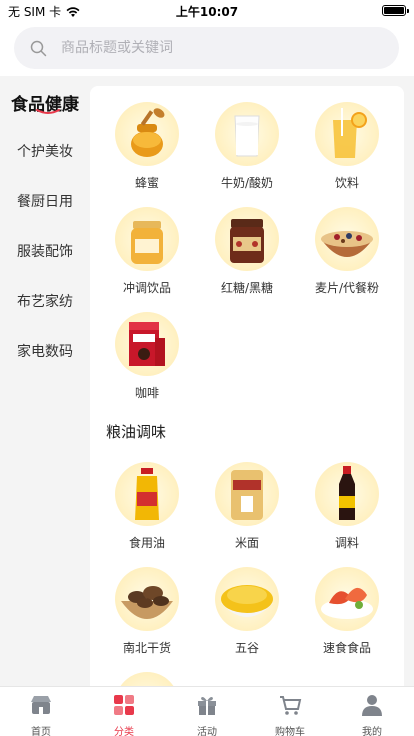  What do you see at coordinates (346, 648) in the screenshot?
I see `product-label: 速食食品` at bounding box center [346, 648].